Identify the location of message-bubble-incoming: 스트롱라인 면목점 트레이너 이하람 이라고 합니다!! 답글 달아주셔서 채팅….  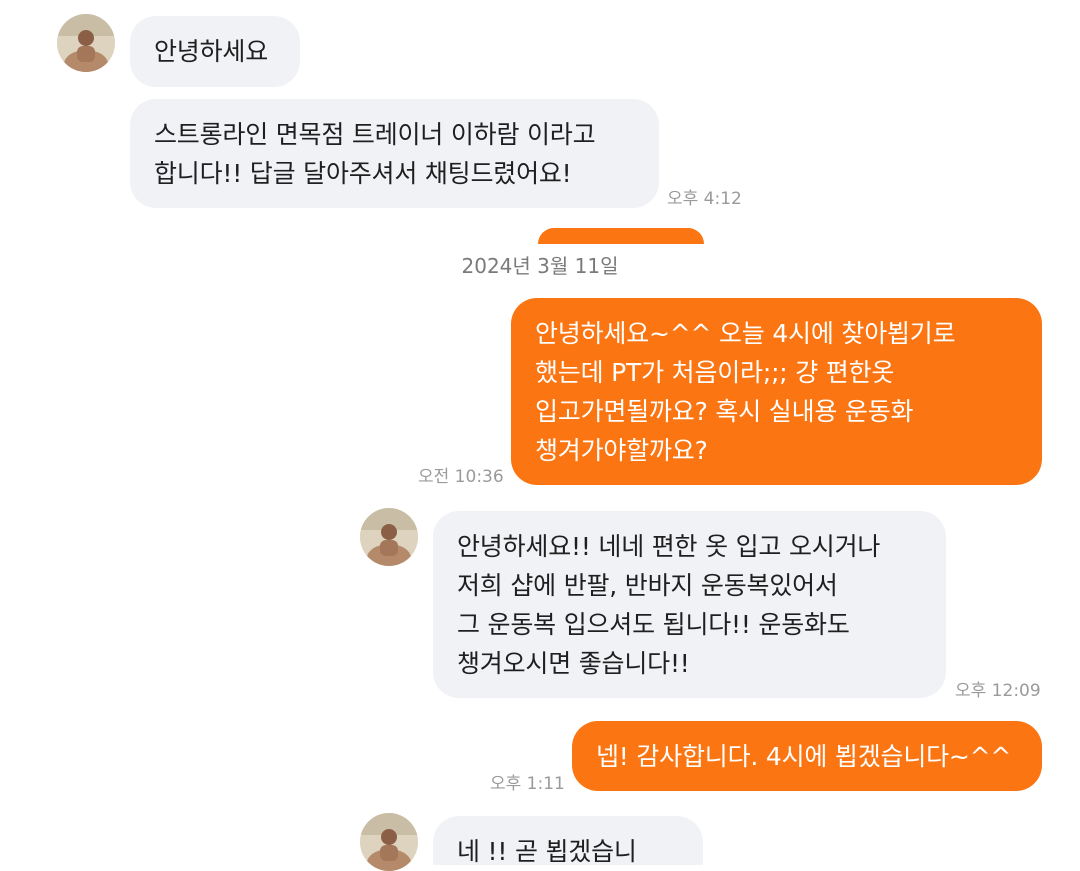
(394, 153).